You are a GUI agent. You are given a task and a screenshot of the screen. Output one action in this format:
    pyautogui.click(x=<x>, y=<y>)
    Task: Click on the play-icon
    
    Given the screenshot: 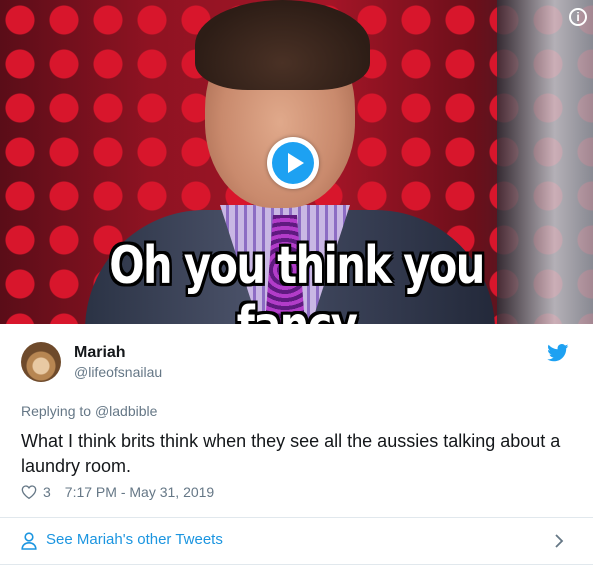 What is the action you would take?
    pyautogui.click(x=293, y=163)
    